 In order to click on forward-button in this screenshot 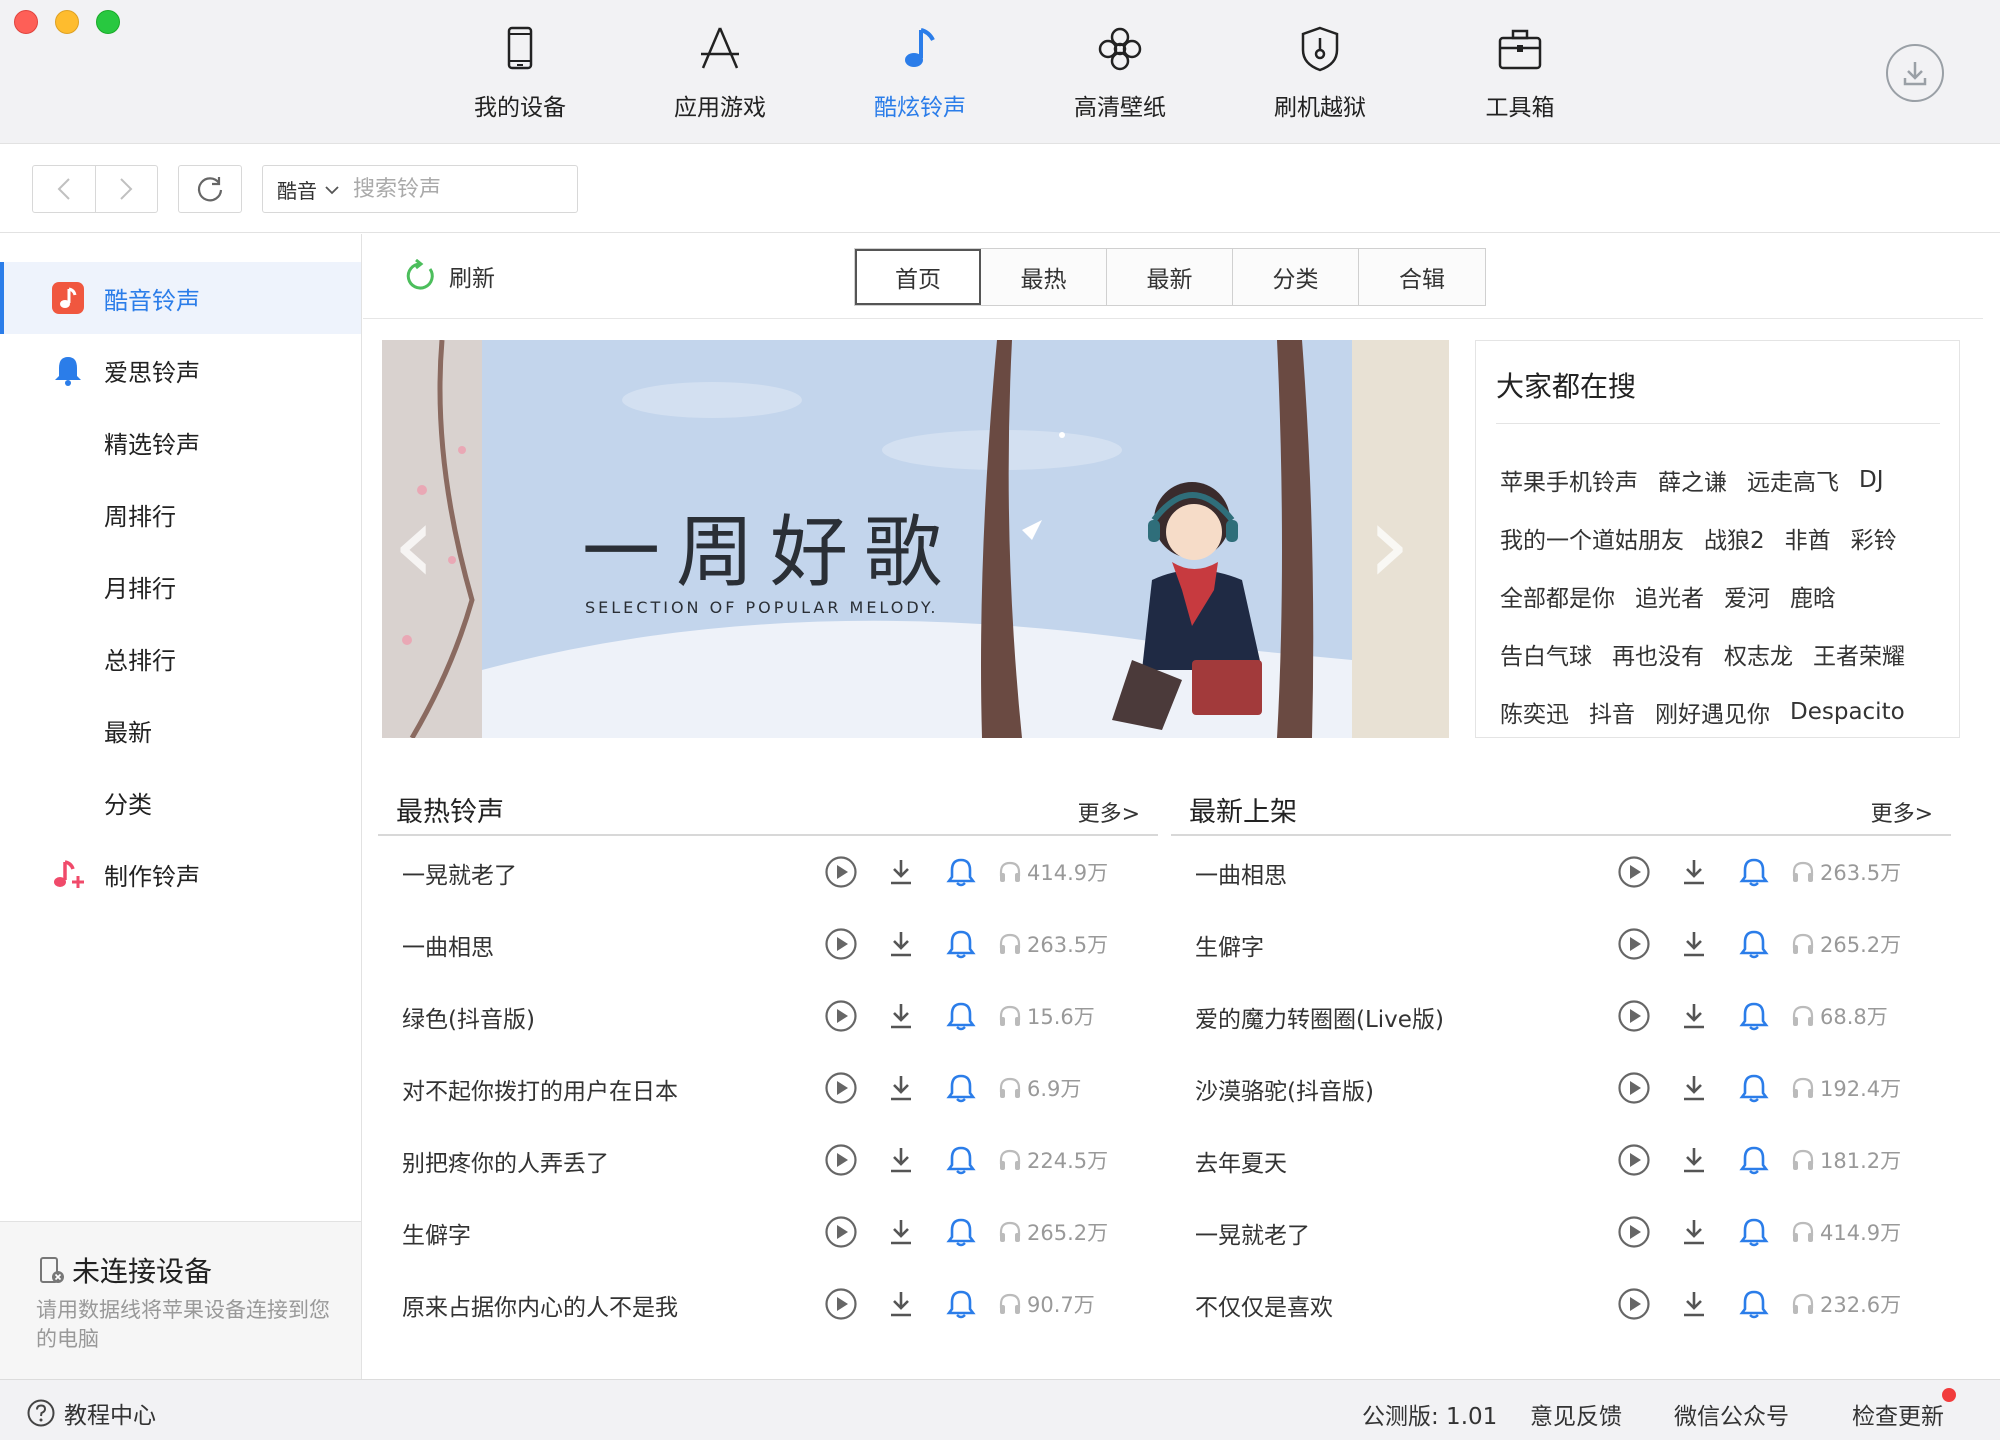, I will do `click(127, 189)`.